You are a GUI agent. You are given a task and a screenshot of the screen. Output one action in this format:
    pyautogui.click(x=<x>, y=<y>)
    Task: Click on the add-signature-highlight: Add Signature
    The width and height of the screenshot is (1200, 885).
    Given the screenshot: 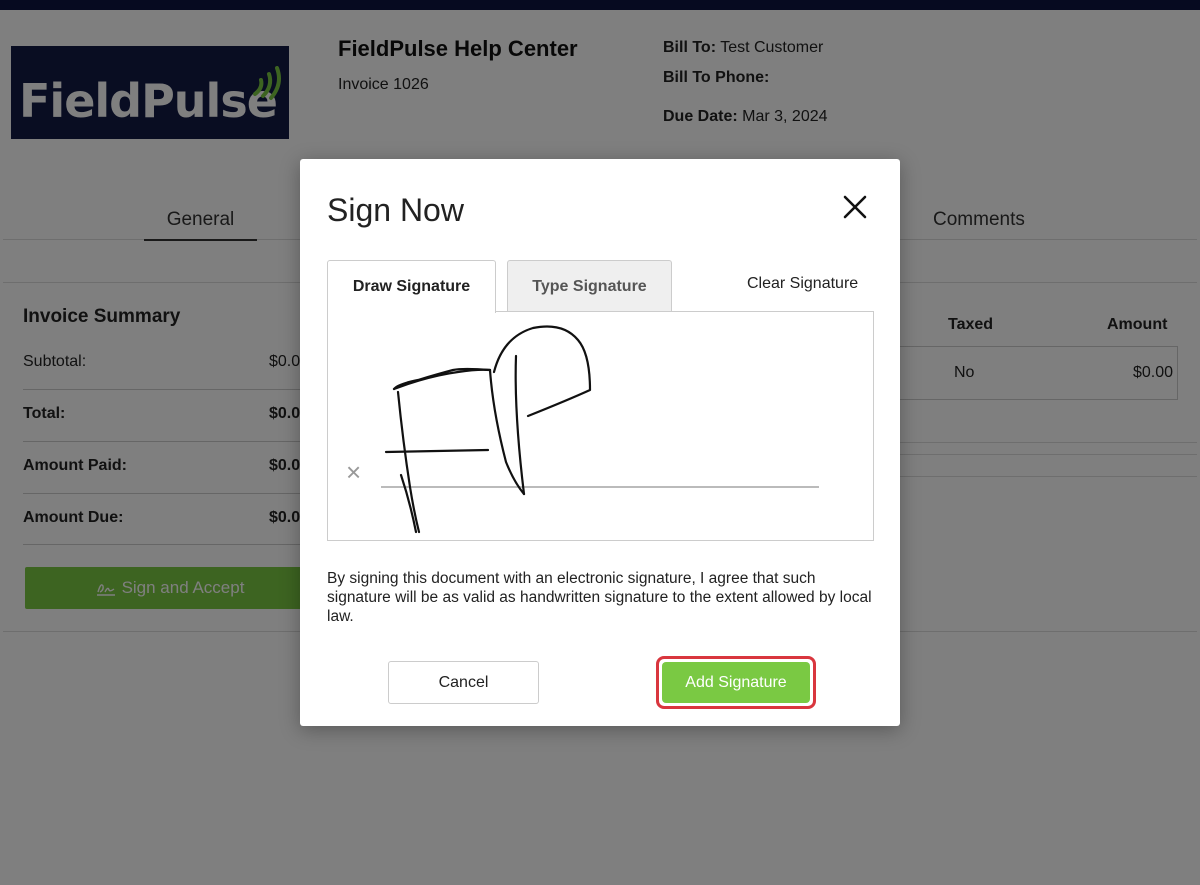 What is the action you would take?
    pyautogui.click(x=736, y=682)
    